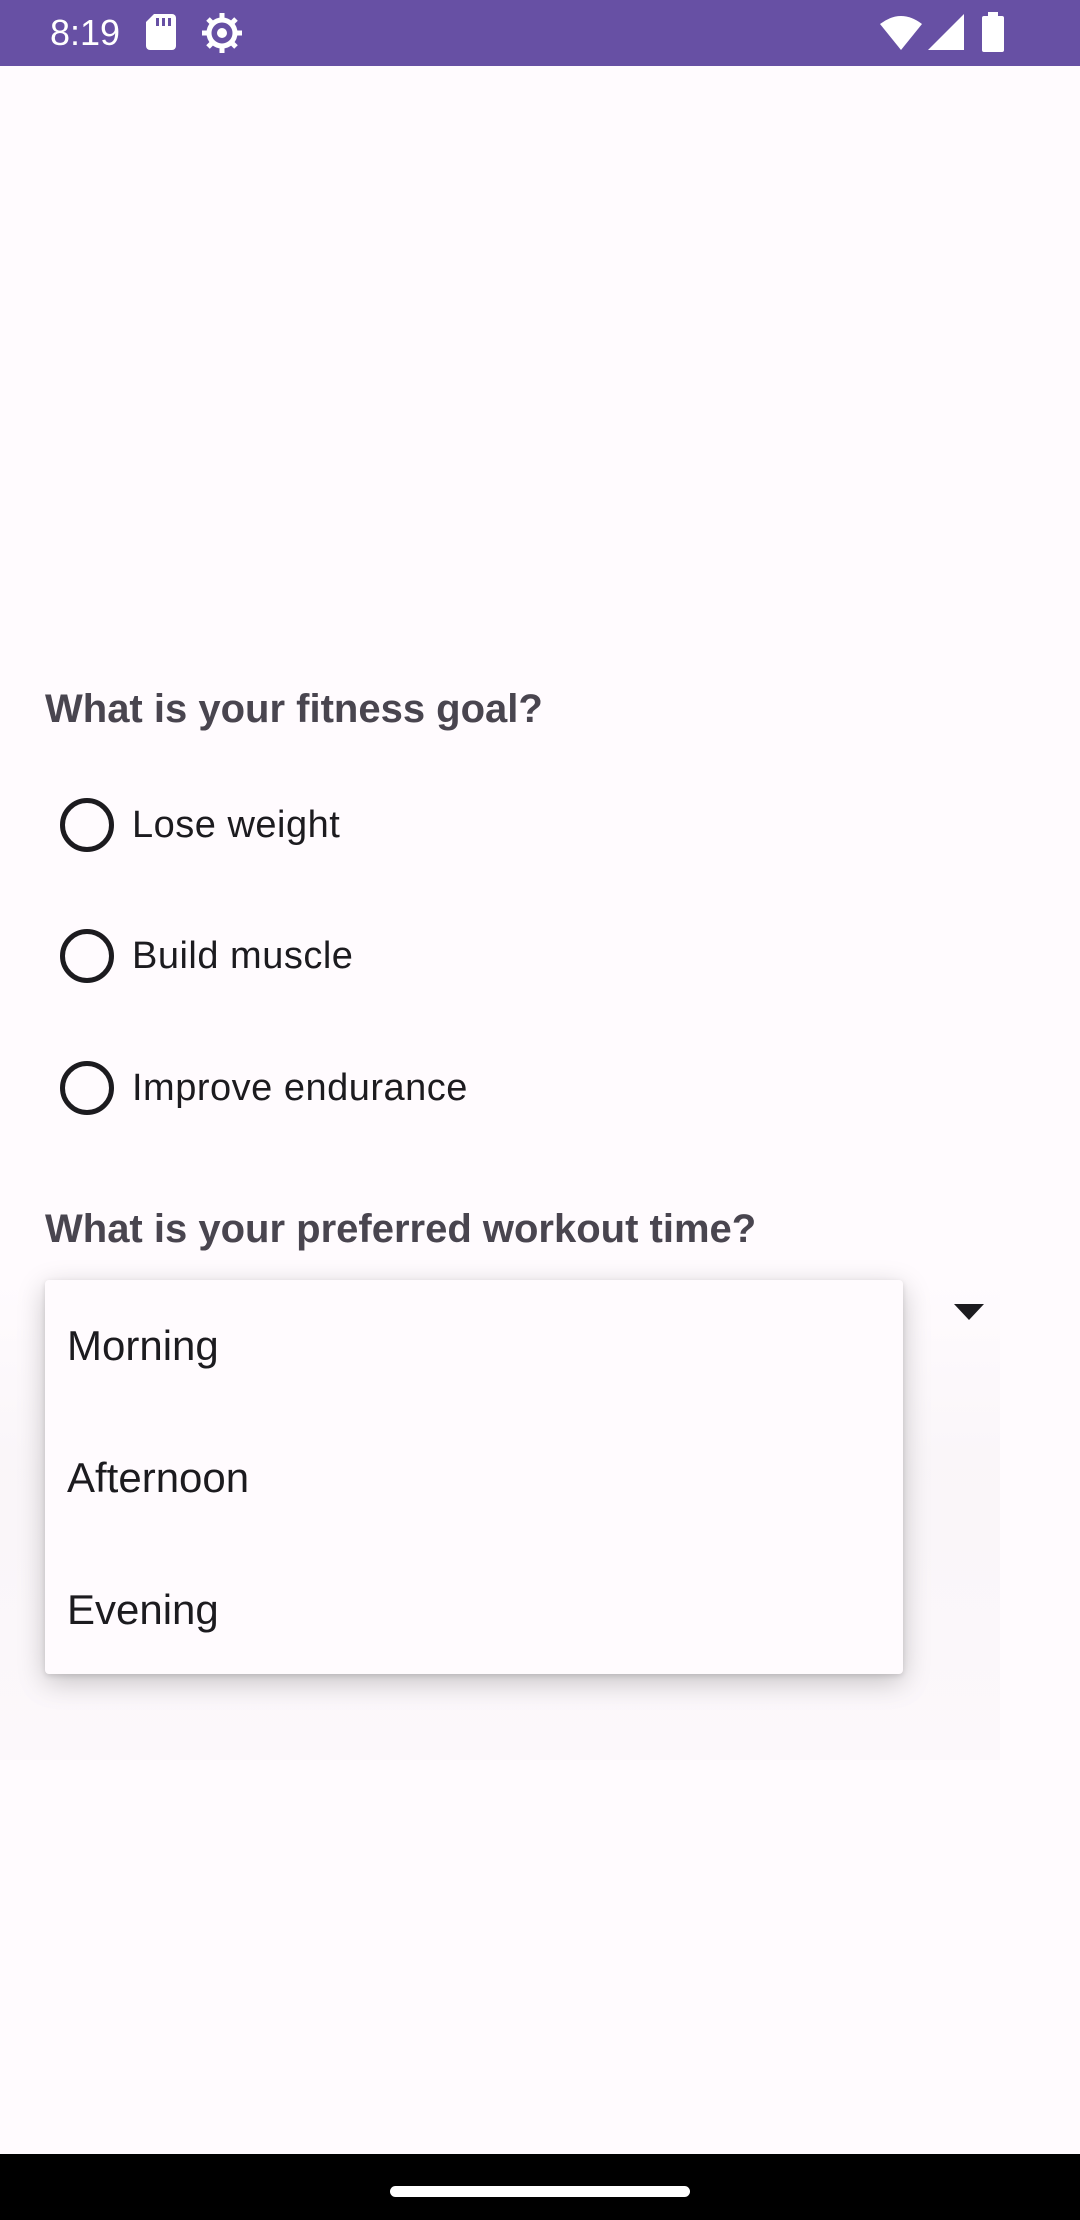 The height and width of the screenshot is (2220, 1080). What do you see at coordinates (993, 32) in the screenshot?
I see `battery-icon` at bounding box center [993, 32].